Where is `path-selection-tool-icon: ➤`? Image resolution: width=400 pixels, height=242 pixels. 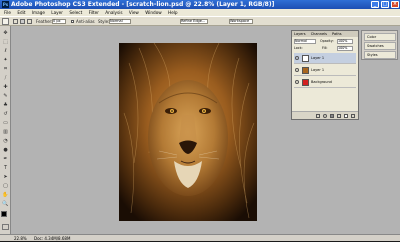
path-selection-tool-icon: ➤ is located at coordinates (5, 177).